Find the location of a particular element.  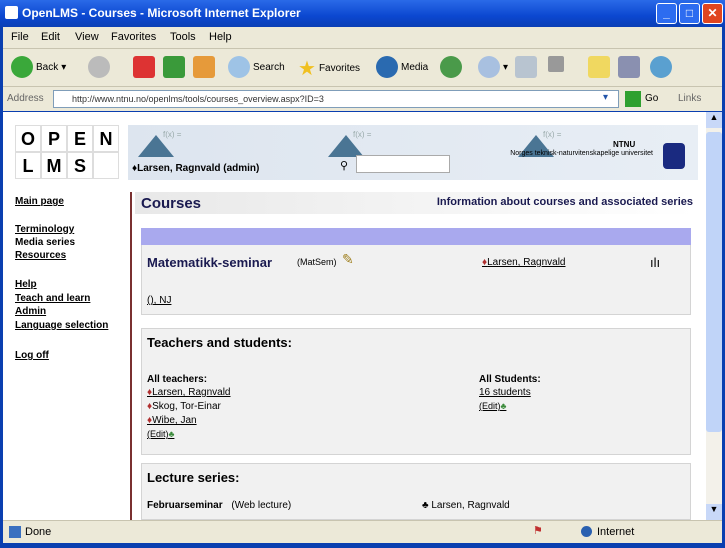

vertical-scrollbar: ▲ ▼ is located at coordinates (714, 316).